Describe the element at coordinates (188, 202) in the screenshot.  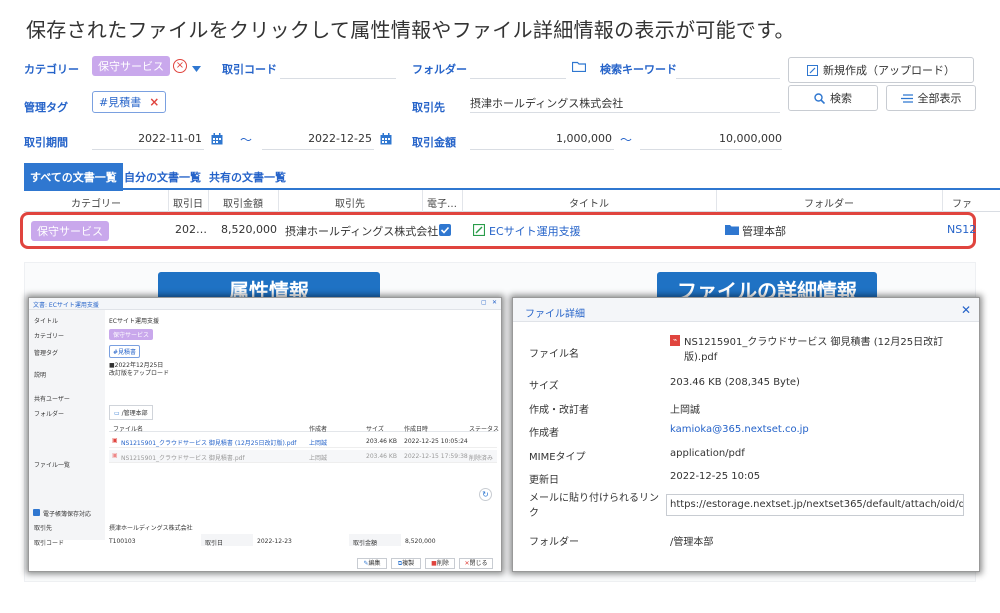
I see `col-date: 取引日` at that location.